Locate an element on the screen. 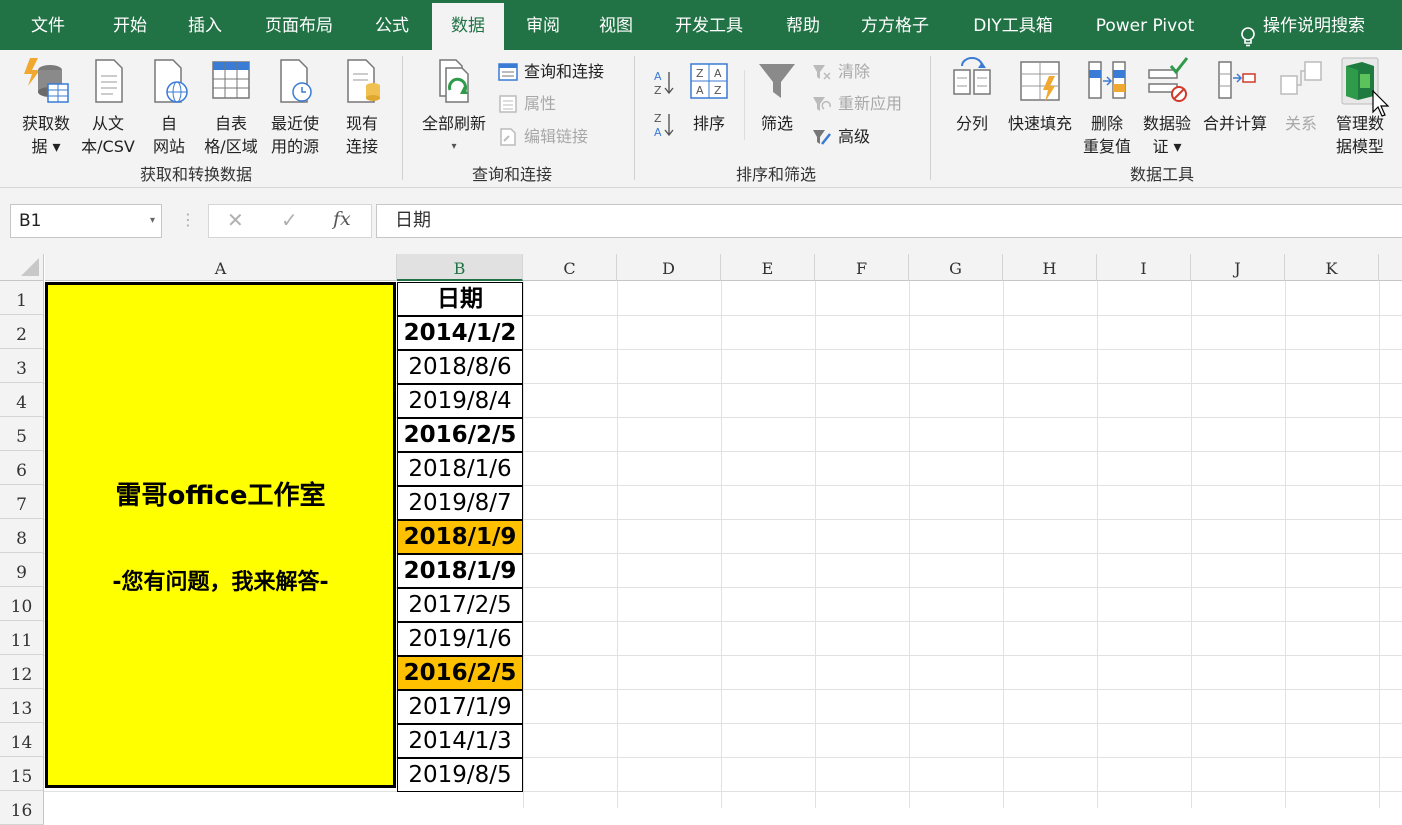 This screenshot has width=1402, height=825. cell-b12: 2016/2/5 is located at coordinates (460, 673).